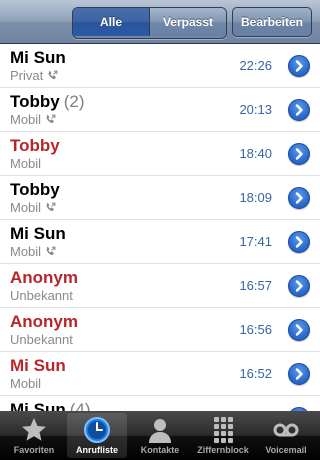 Image resolution: width=320 pixels, height=460 pixels. I want to click on call-row: Tobby Mobil 18:09, so click(160, 198).